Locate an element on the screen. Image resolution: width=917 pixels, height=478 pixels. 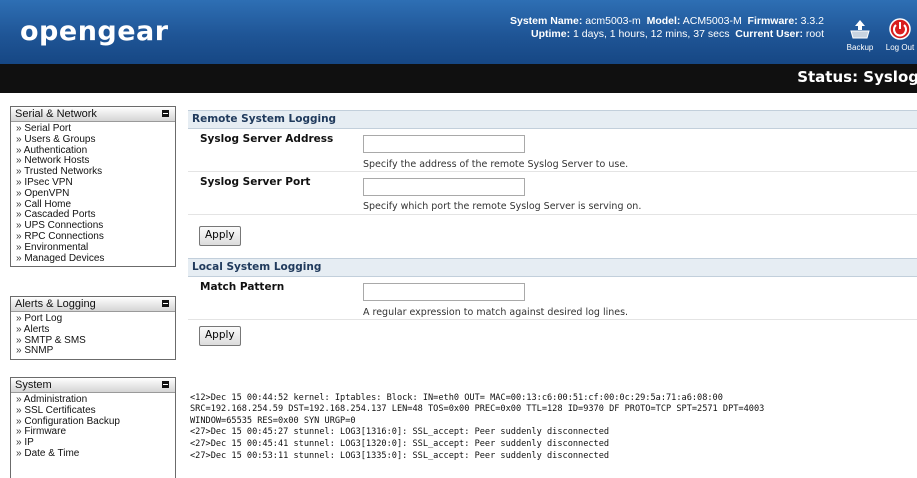
sidebar-section-header: Serial & Network is located at coordinates (93, 114).